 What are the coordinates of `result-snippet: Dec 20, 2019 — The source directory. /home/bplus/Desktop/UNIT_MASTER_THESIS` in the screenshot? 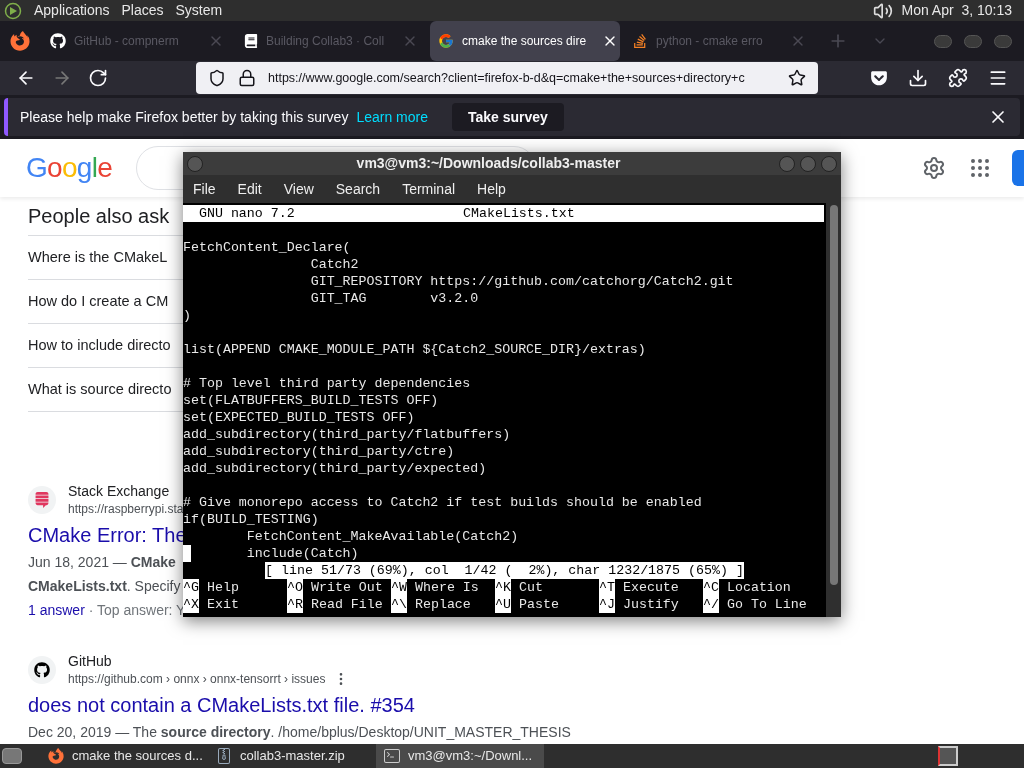 It's located at (299, 732).